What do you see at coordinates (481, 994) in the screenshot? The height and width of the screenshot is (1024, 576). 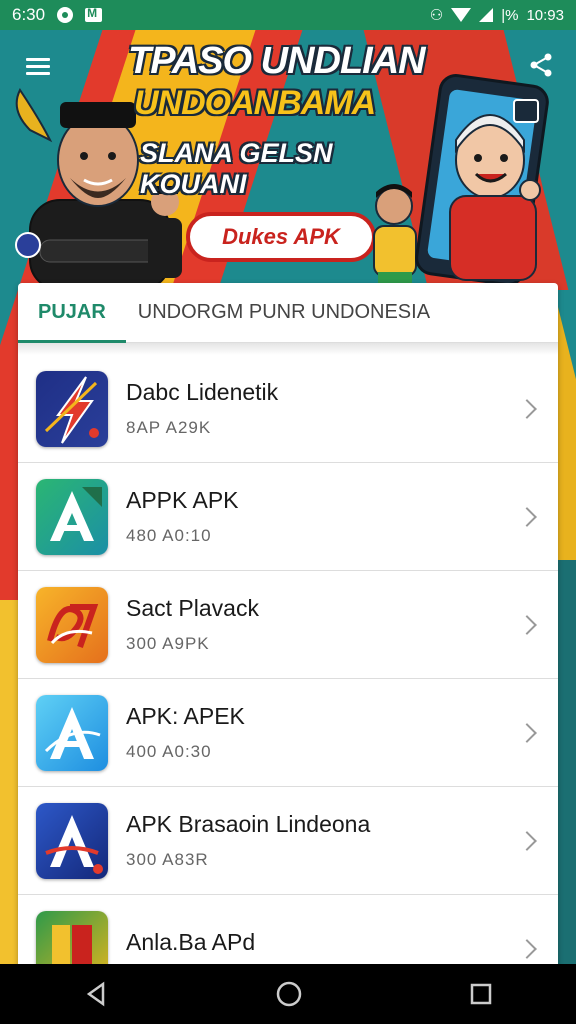 I see `recent-apps-icon` at bounding box center [481, 994].